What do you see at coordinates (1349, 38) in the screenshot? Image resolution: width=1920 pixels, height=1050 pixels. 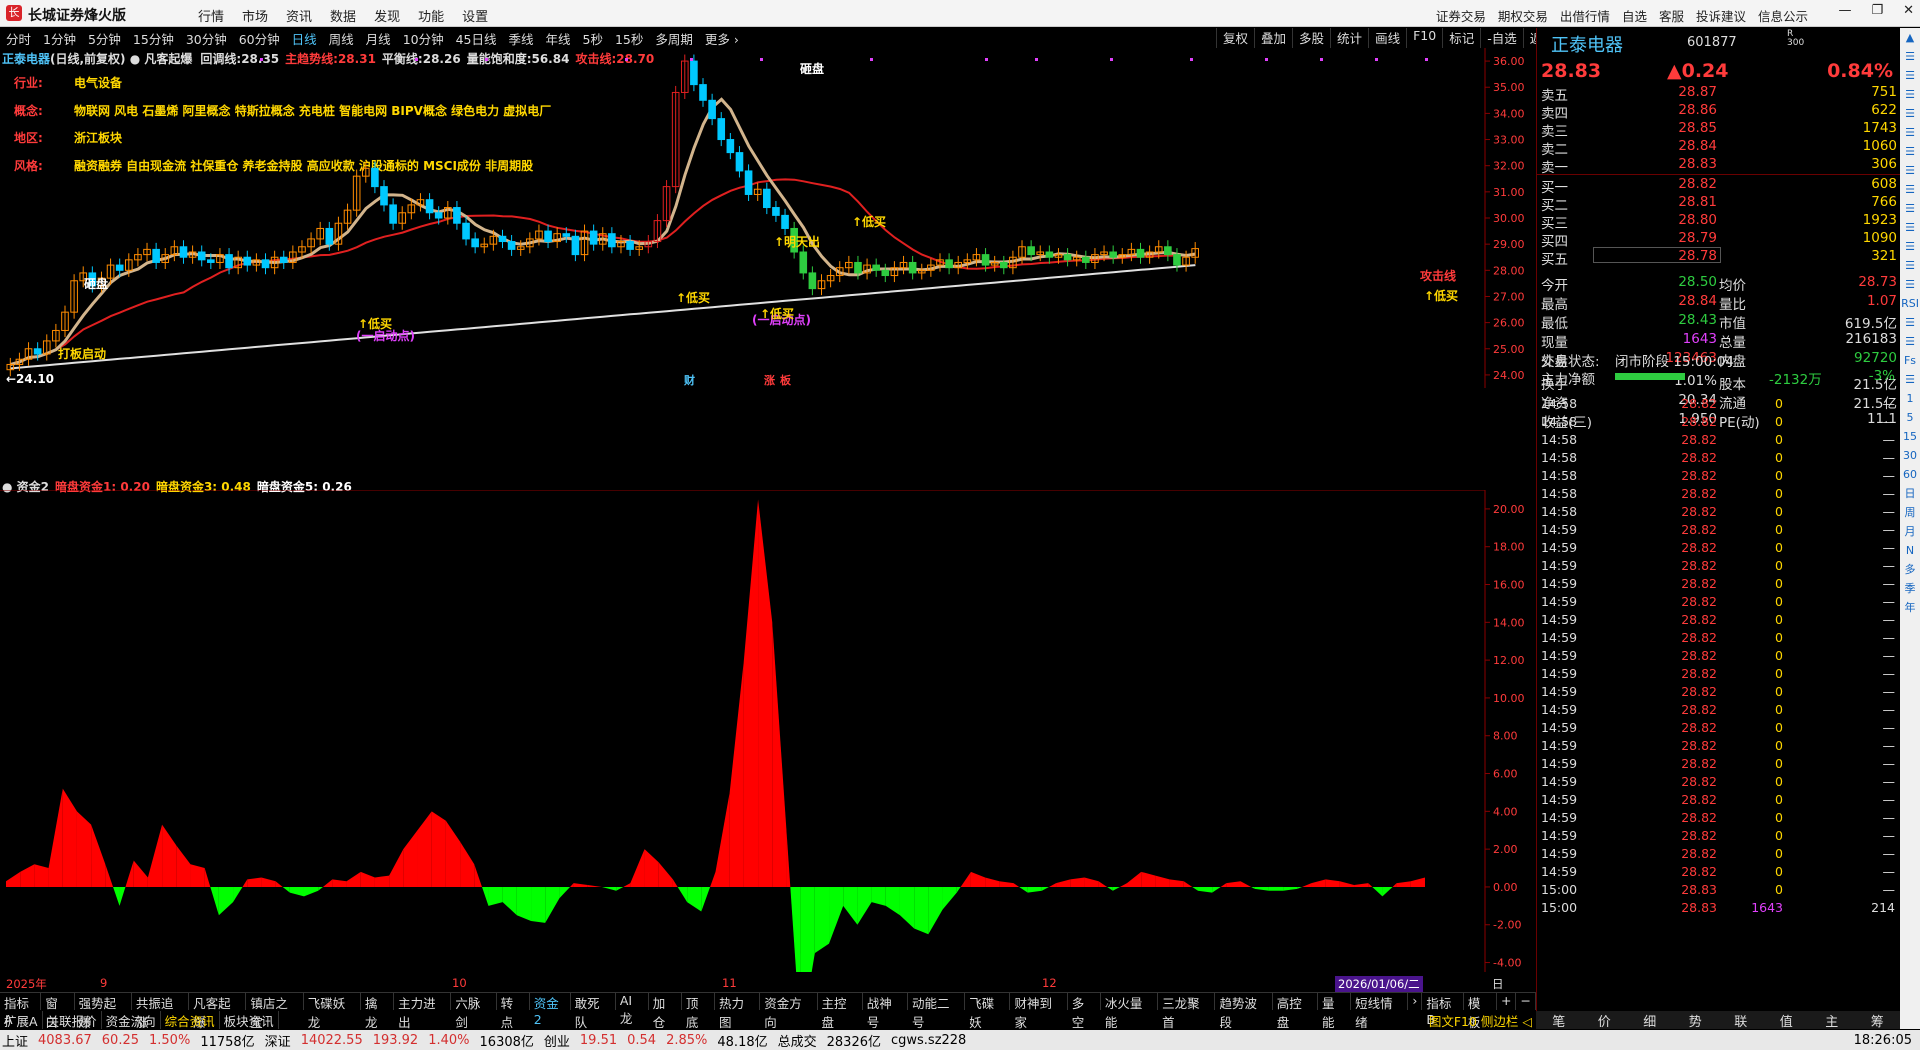 I see `chart-tool-button: 统计` at bounding box center [1349, 38].